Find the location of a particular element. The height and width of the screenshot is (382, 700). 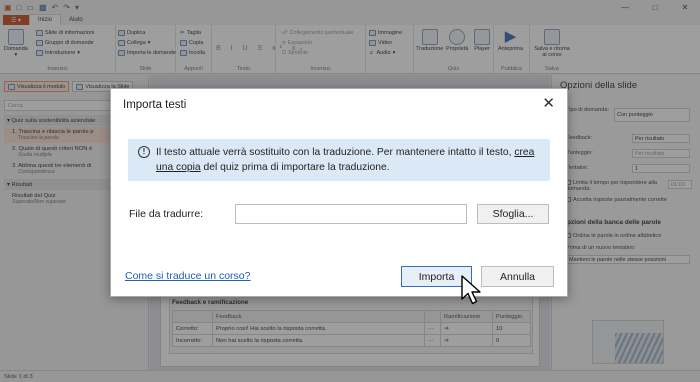

mouse-cursor-icon is located at coordinates (471, 290).